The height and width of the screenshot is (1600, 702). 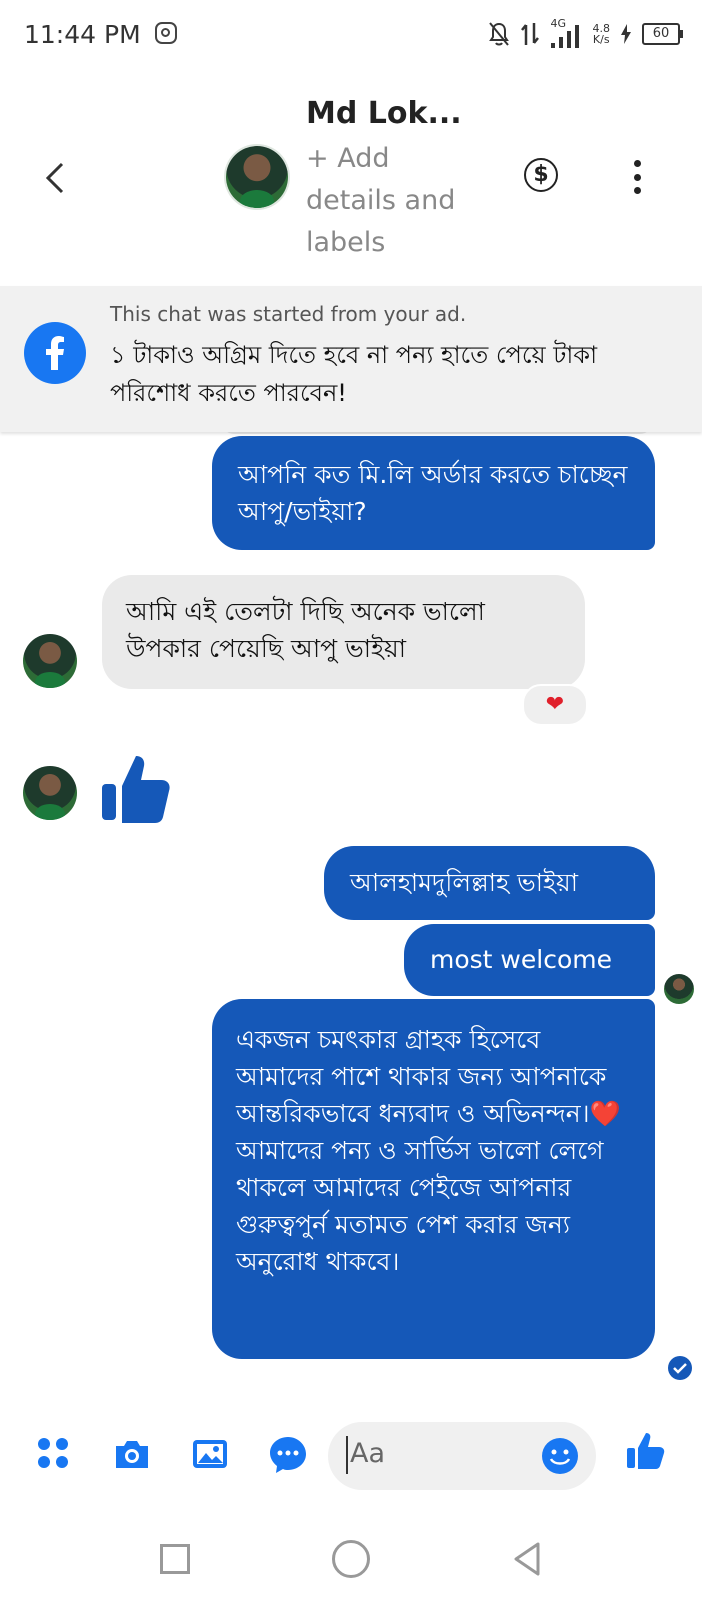 What do you see at coordinates (555, 705) in the screenshot?
I see `heart-reaction: ❤` at bounding box center [555, 705].